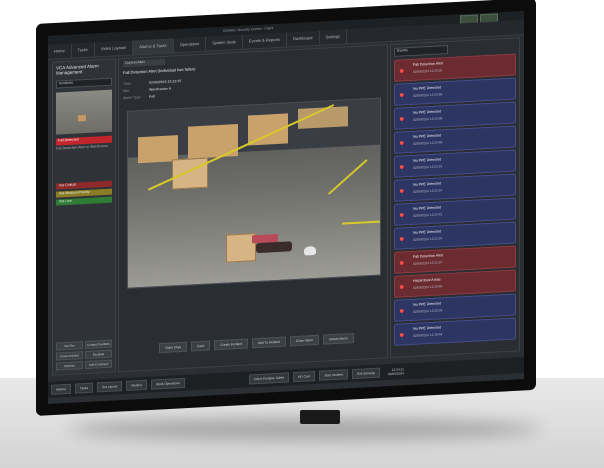 The height and width of the screenshot is (468, 604). I want to click on alert-time: 02/09/2024 12:22:57, so click(428, 191).